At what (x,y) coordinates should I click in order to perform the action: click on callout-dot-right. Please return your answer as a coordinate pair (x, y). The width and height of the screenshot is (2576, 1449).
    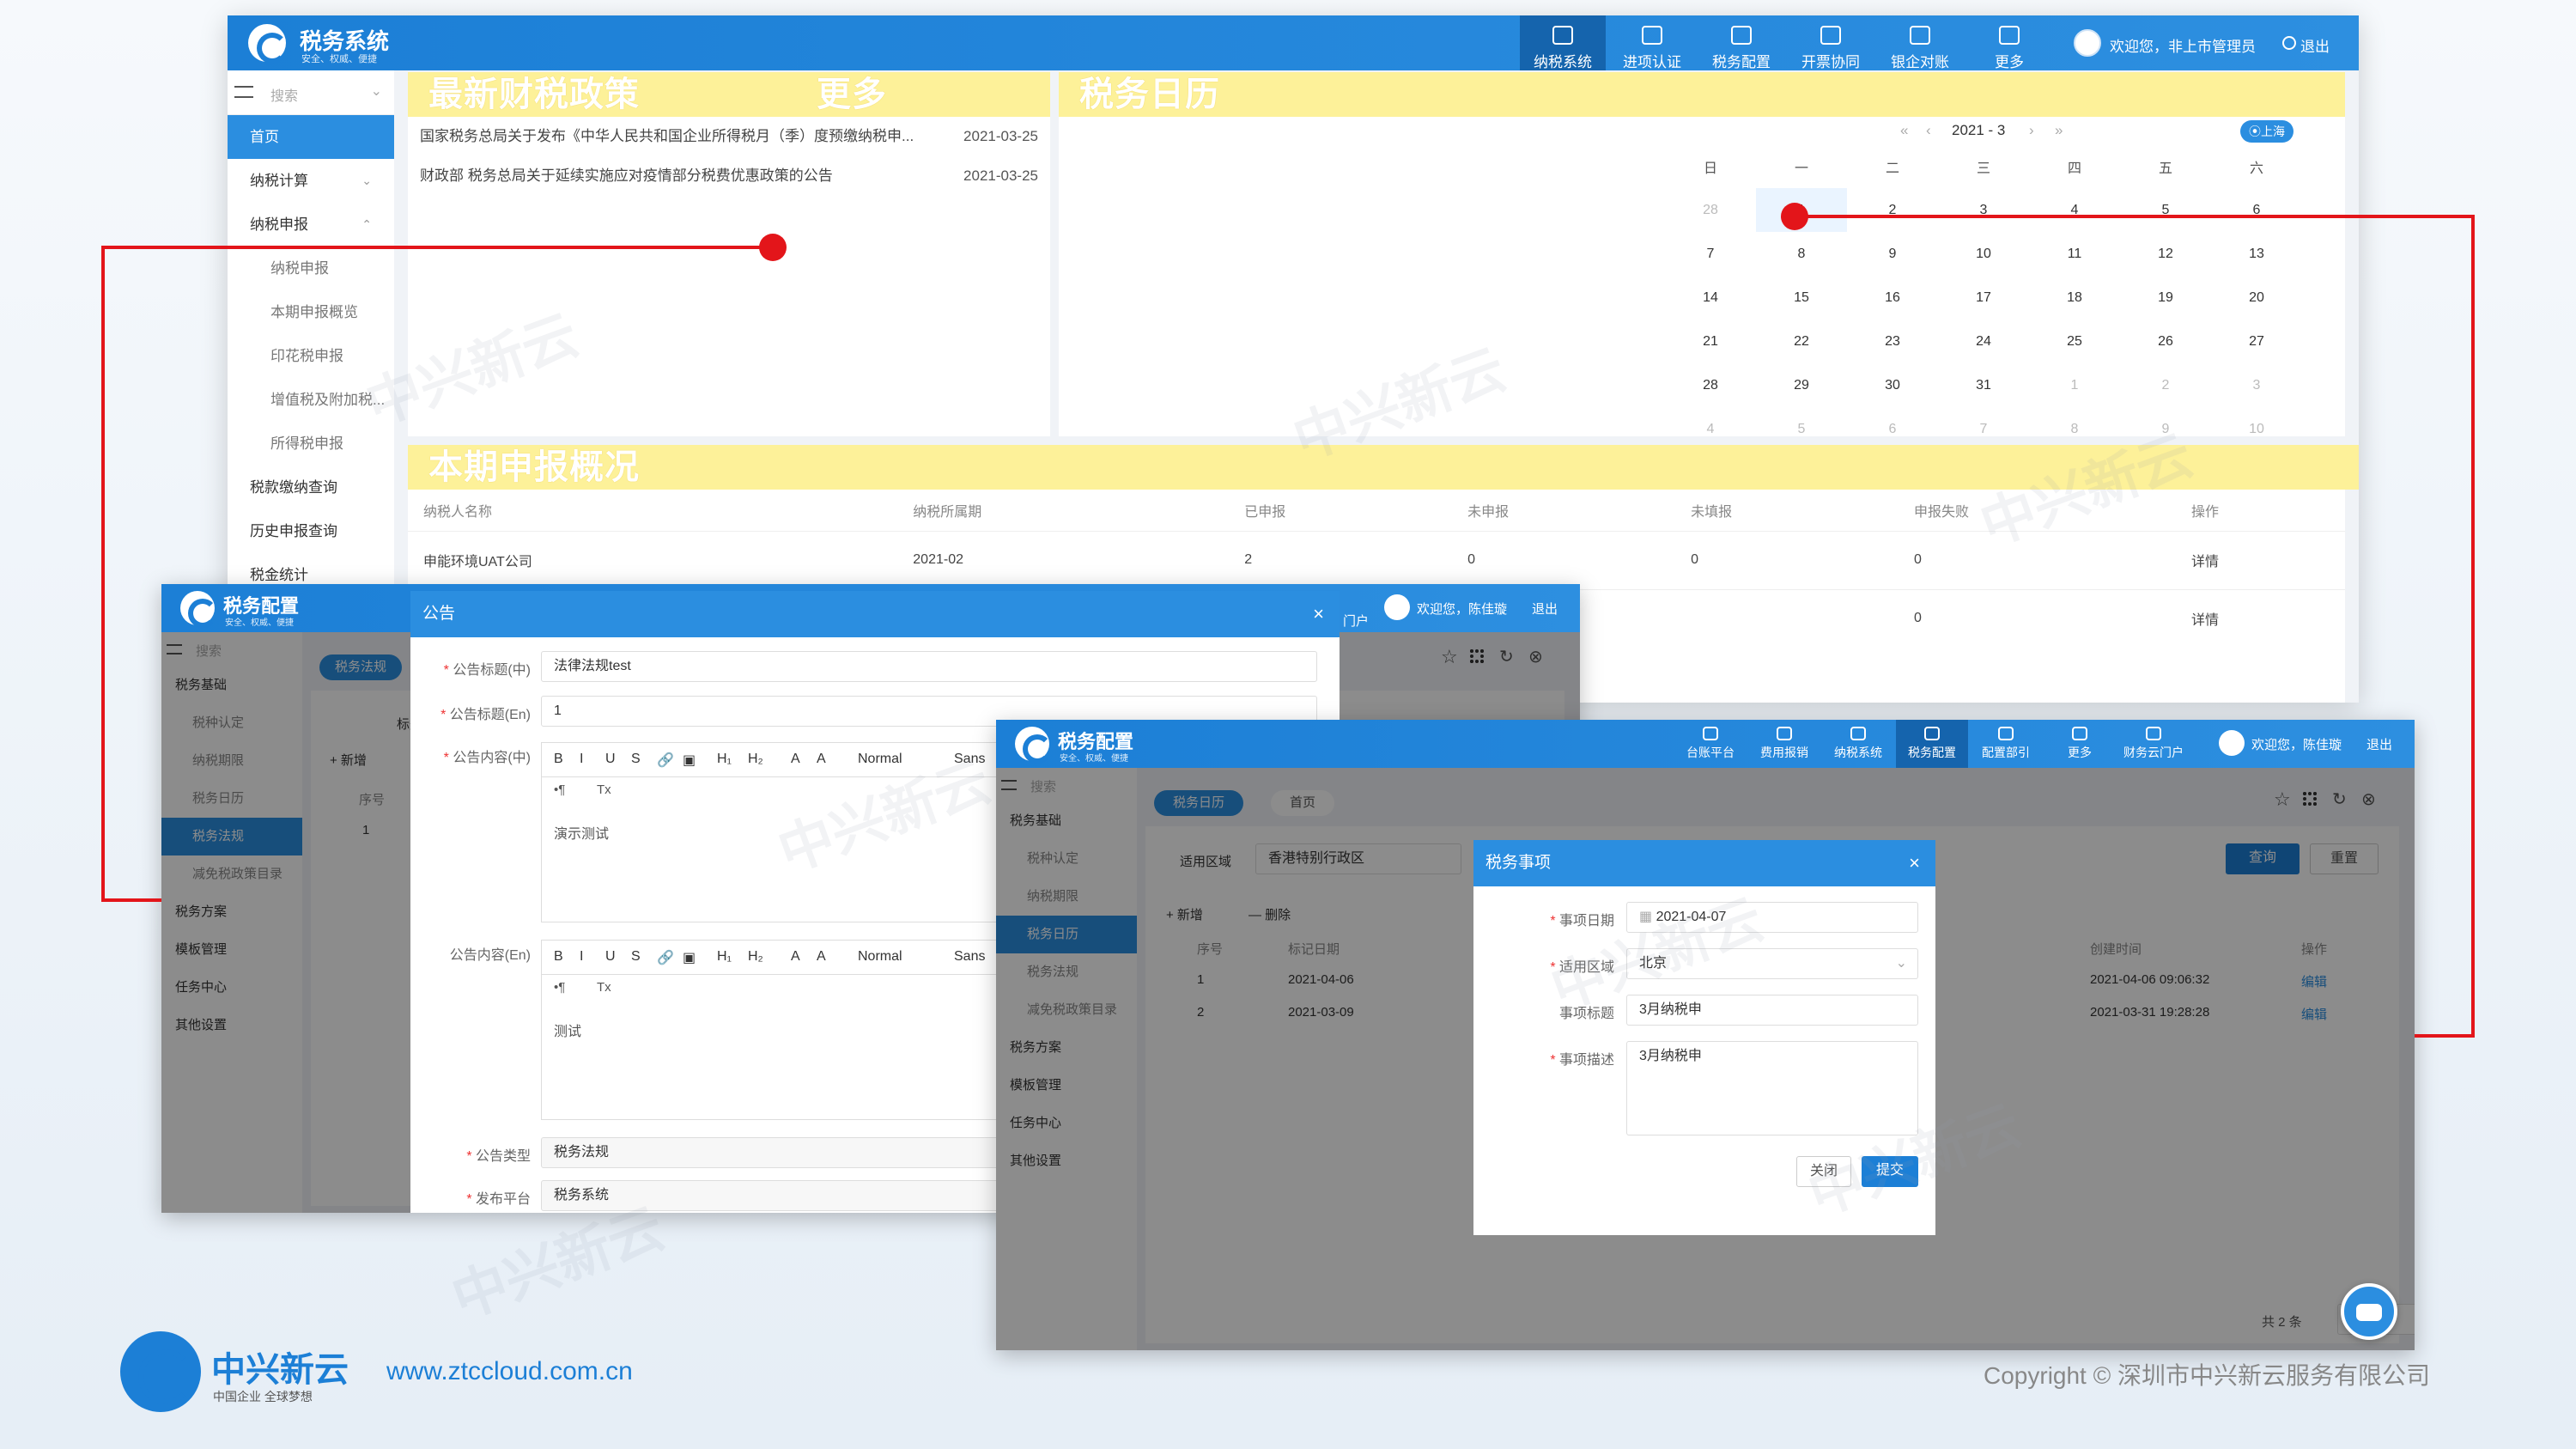
    Looking at the image, I should click on (1794, 216).